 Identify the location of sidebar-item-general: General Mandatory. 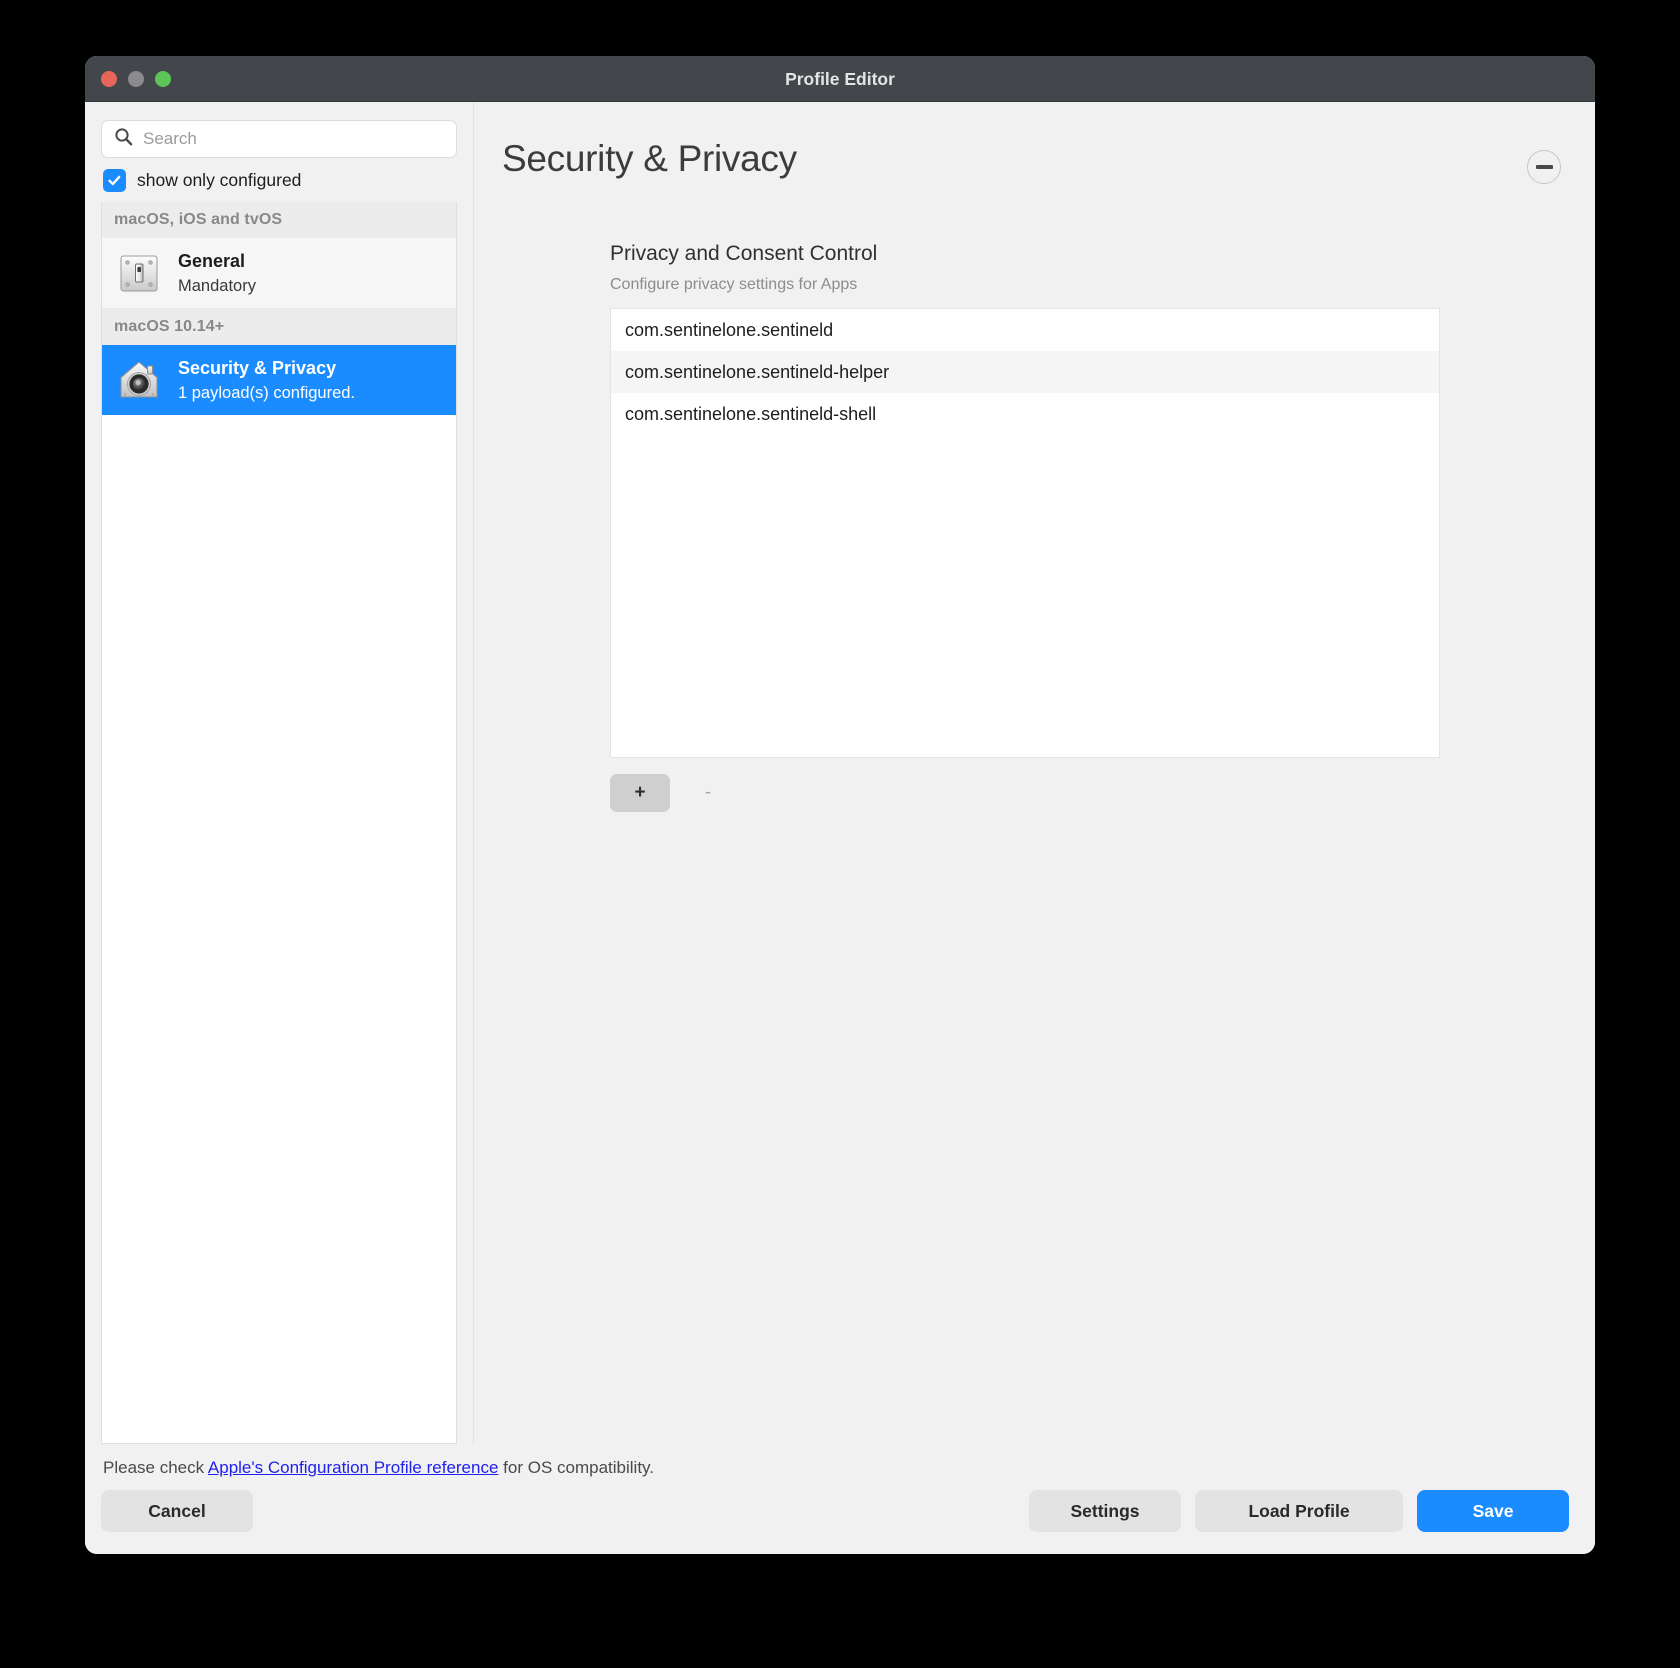
(279, 273).